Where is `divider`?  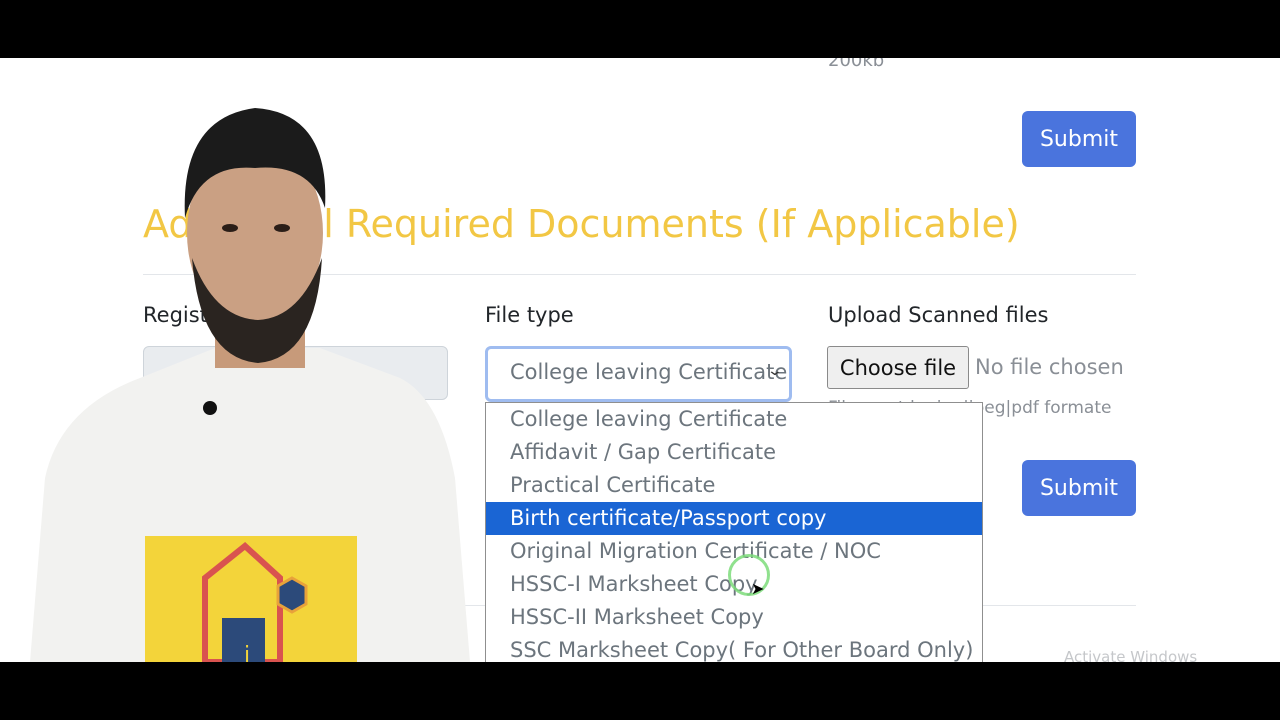 divider is located at coordinates (639, 274).